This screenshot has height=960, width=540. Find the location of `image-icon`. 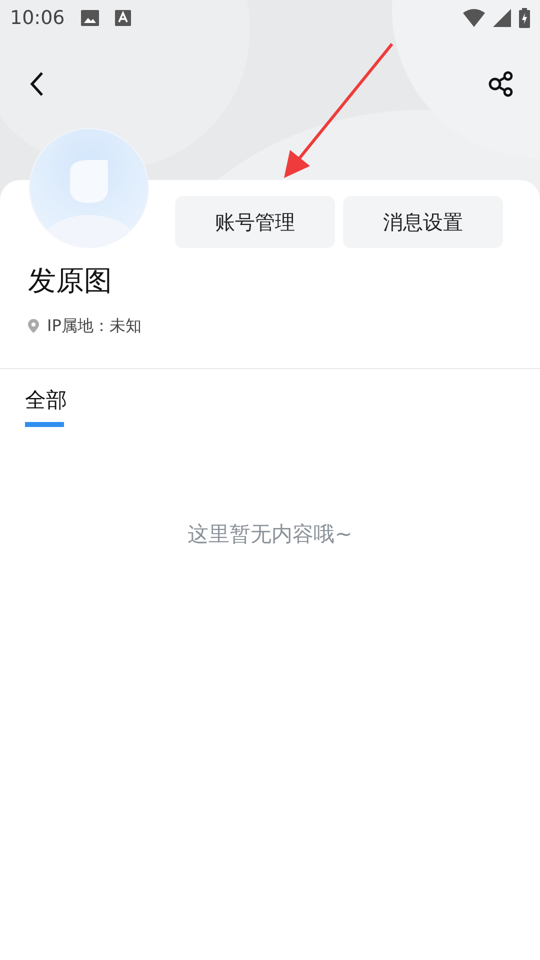

image-icon is located at coordinates (89, 18).